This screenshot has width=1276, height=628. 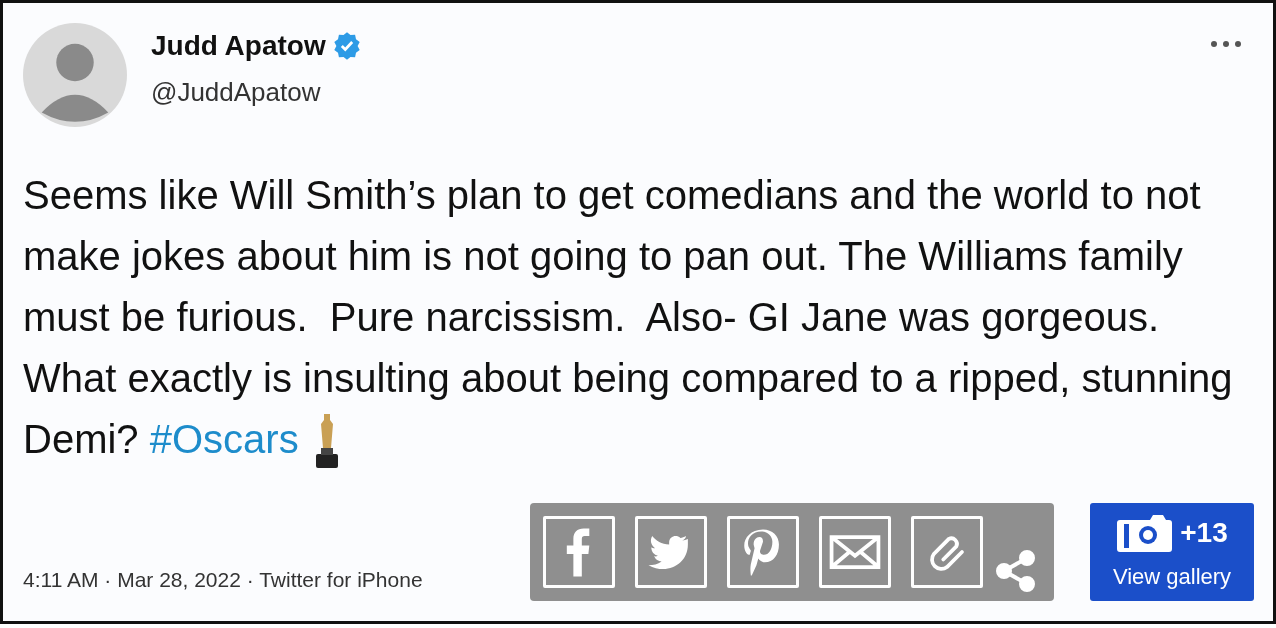 I want to click on bird-button, so click(x=671, y=552).